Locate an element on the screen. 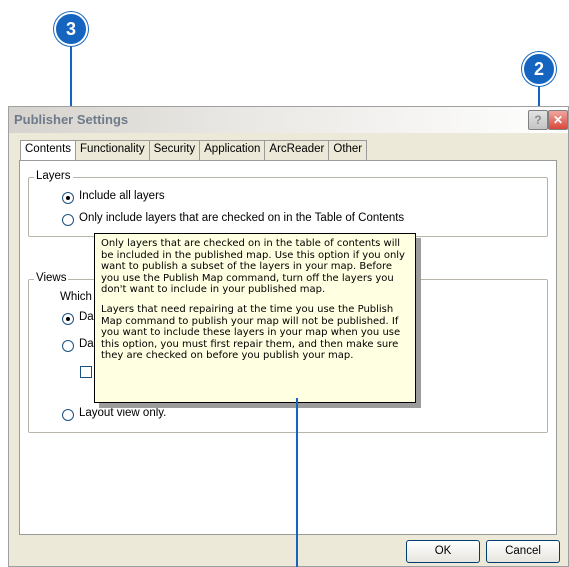  question-icon: ? is located at coordinates (538, 120).